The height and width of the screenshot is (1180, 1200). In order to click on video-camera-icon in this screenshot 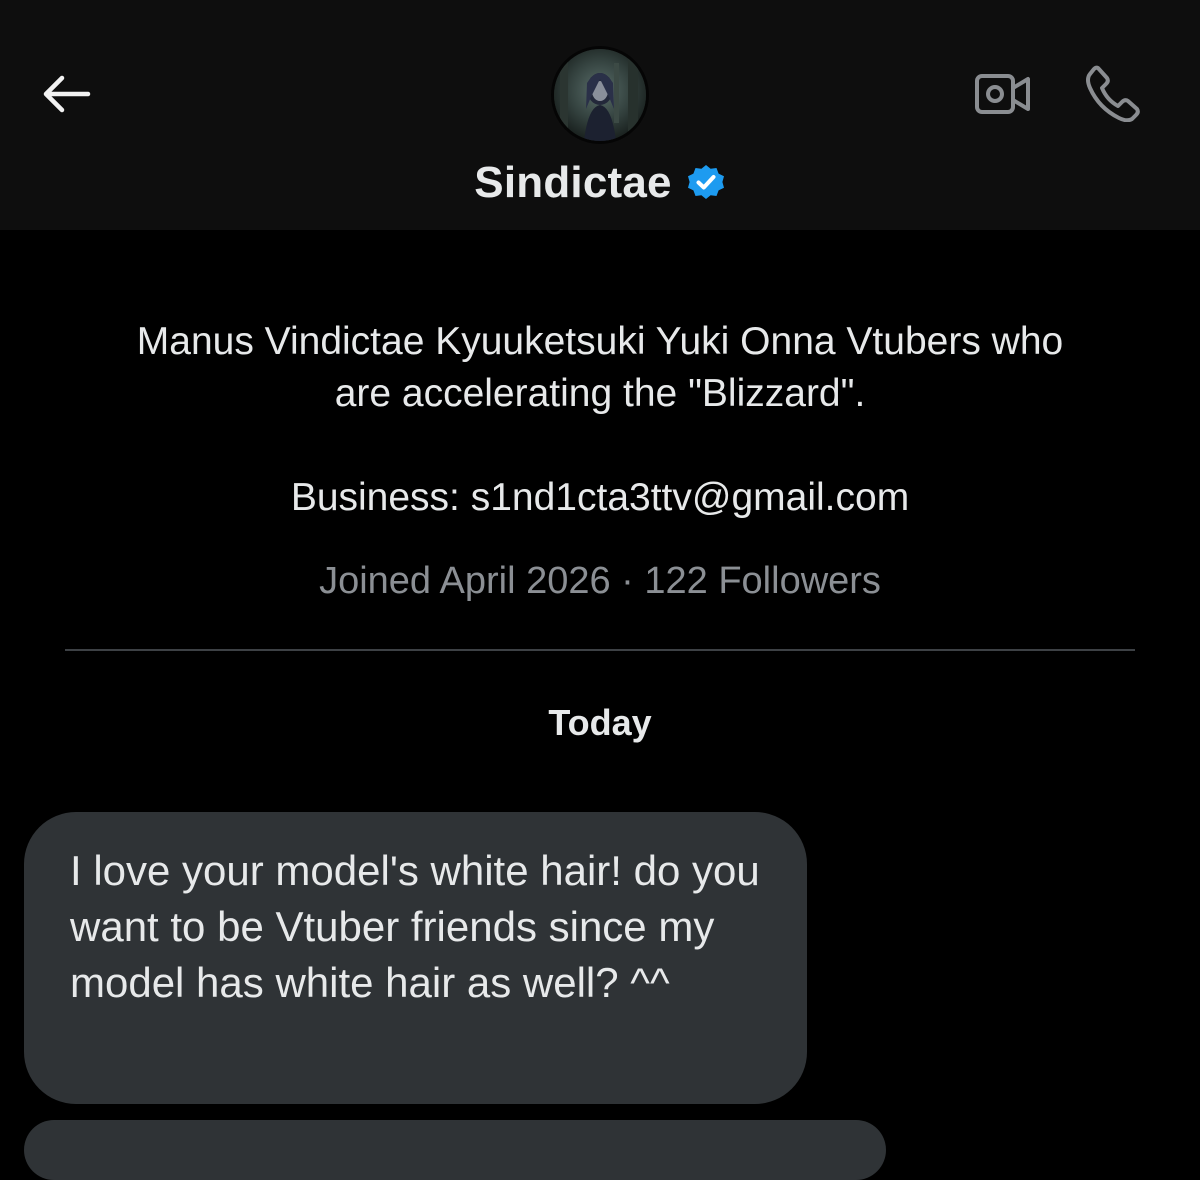, I will do `click(1002, 94)`.